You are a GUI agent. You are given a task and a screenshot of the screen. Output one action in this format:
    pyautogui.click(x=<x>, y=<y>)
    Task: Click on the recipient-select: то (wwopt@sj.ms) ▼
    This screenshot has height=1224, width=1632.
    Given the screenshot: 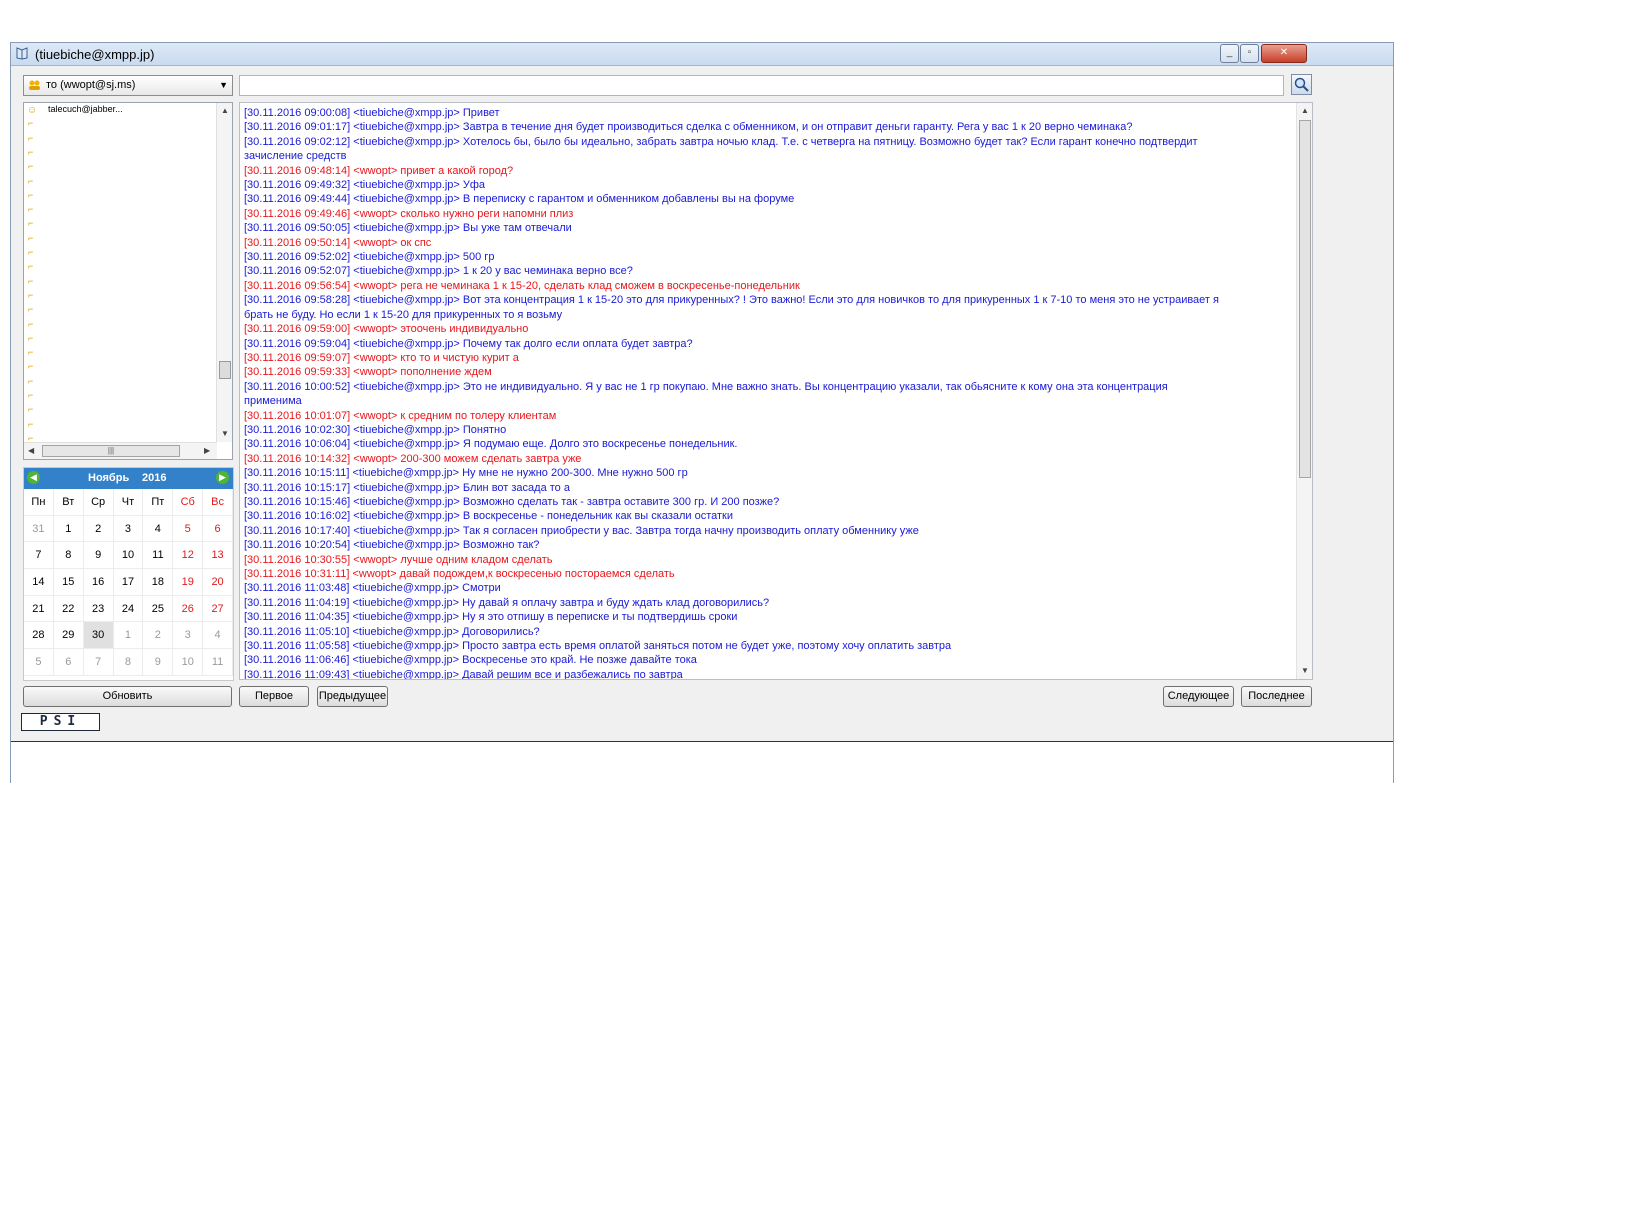 What is the action you would take?
    pyautogui.click(x=128, y=85)
    